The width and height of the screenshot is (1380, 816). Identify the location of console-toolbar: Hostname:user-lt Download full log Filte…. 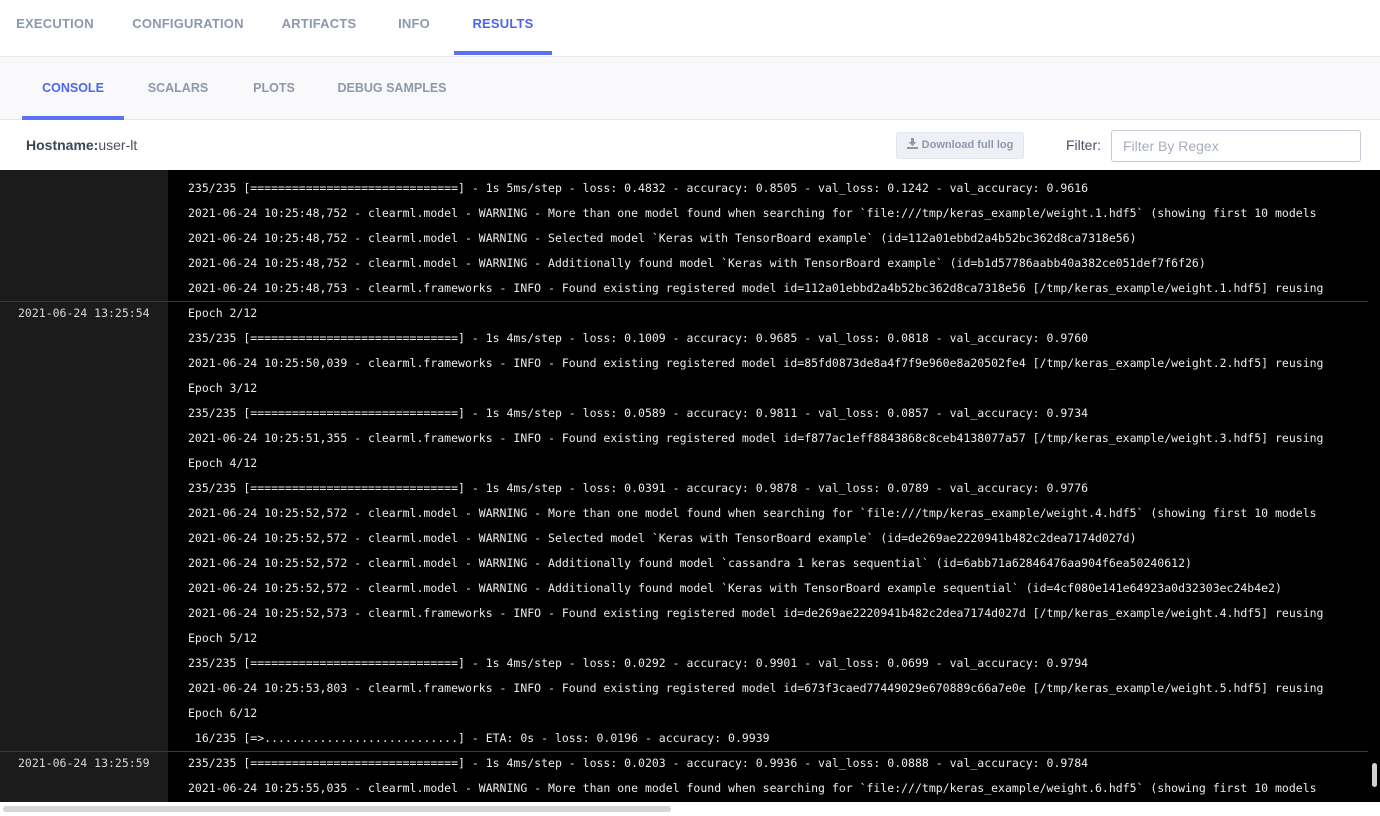
(690, 145).